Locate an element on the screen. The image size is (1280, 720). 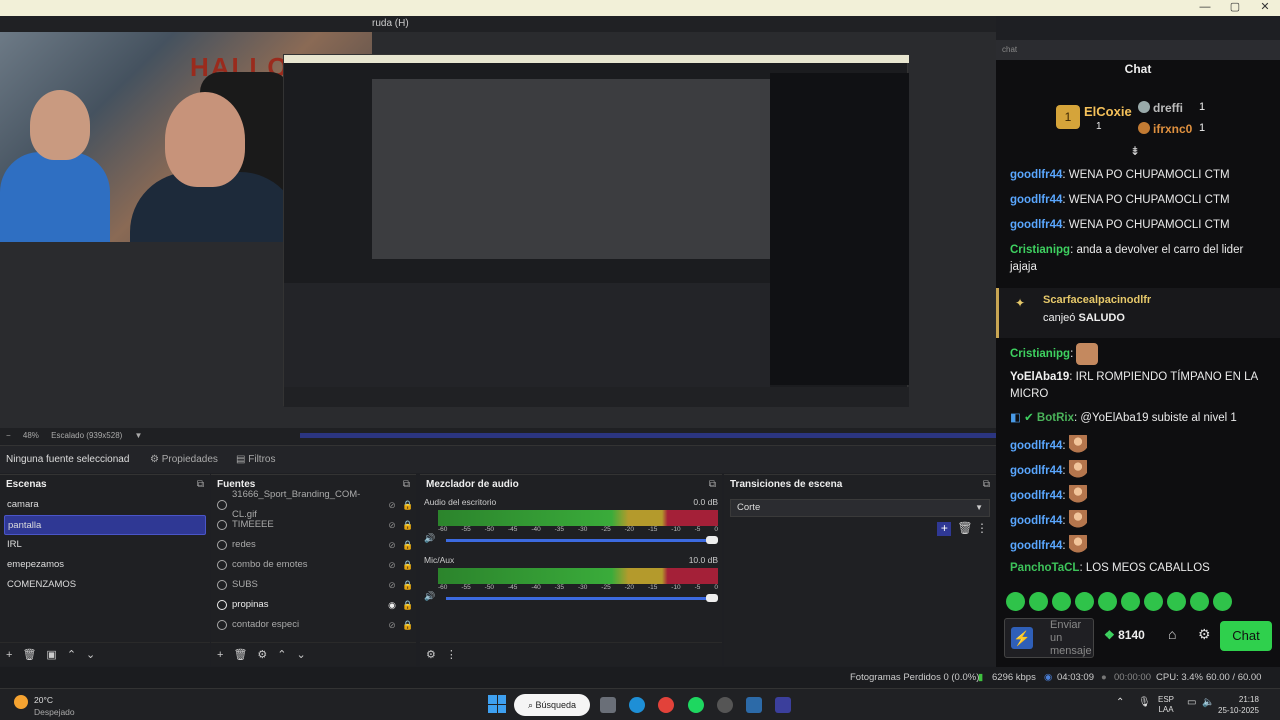
eye-icon: ◉ is located at coordinates (392, 605).